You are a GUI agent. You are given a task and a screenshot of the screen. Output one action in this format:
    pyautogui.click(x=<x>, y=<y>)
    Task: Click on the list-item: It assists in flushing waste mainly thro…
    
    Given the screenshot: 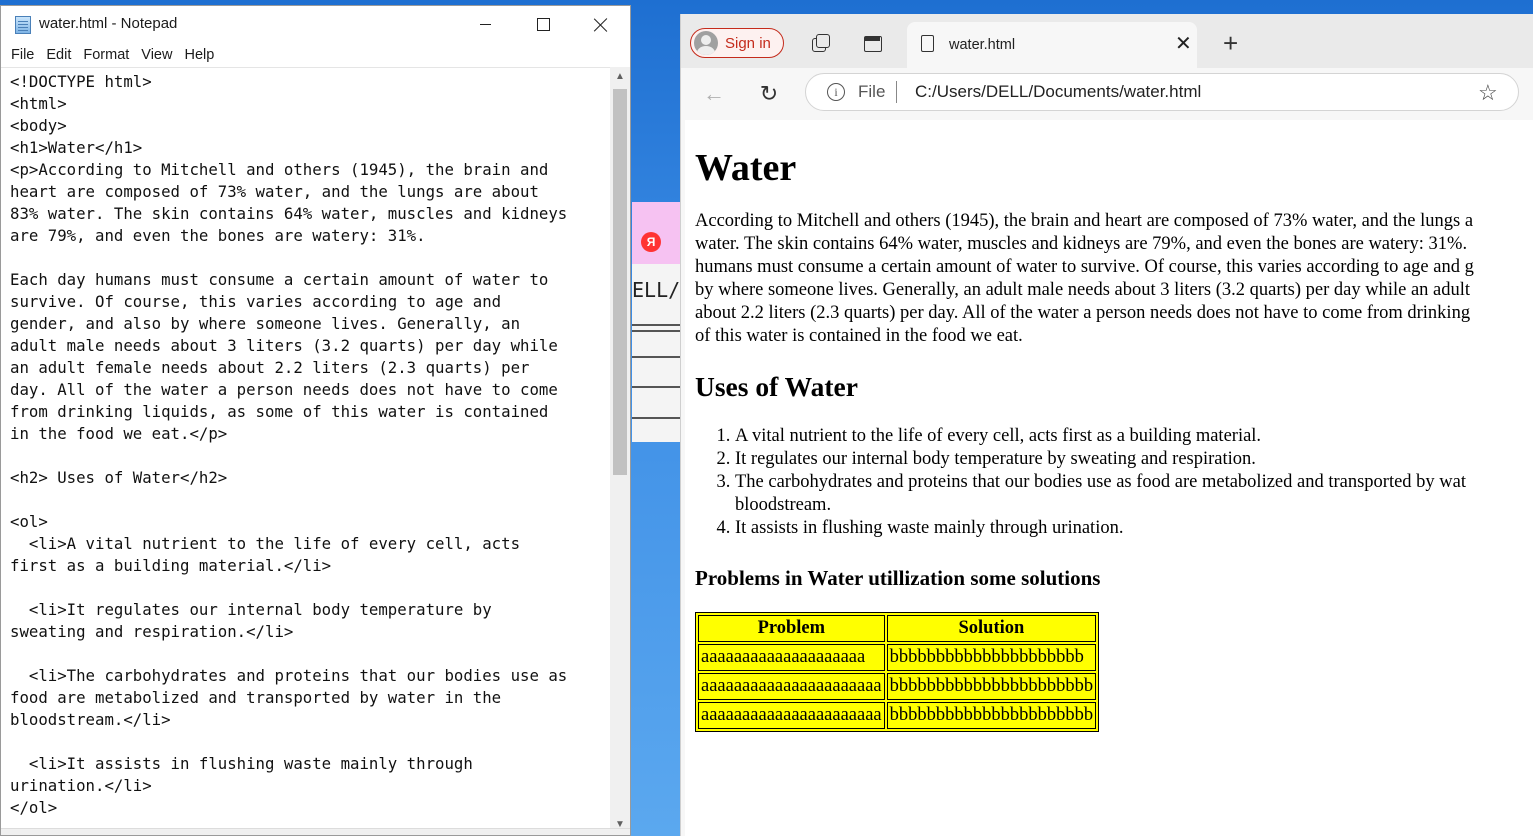 What is the action you would take?
    pyautogui.click(x=1134, y=528)
    